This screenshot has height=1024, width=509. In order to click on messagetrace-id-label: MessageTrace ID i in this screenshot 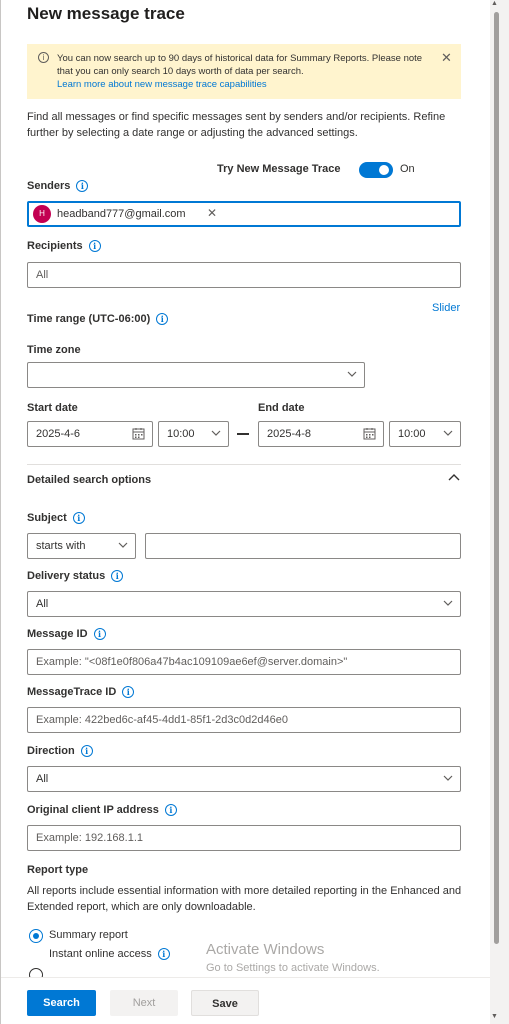, I will do `click(81, 692)`.